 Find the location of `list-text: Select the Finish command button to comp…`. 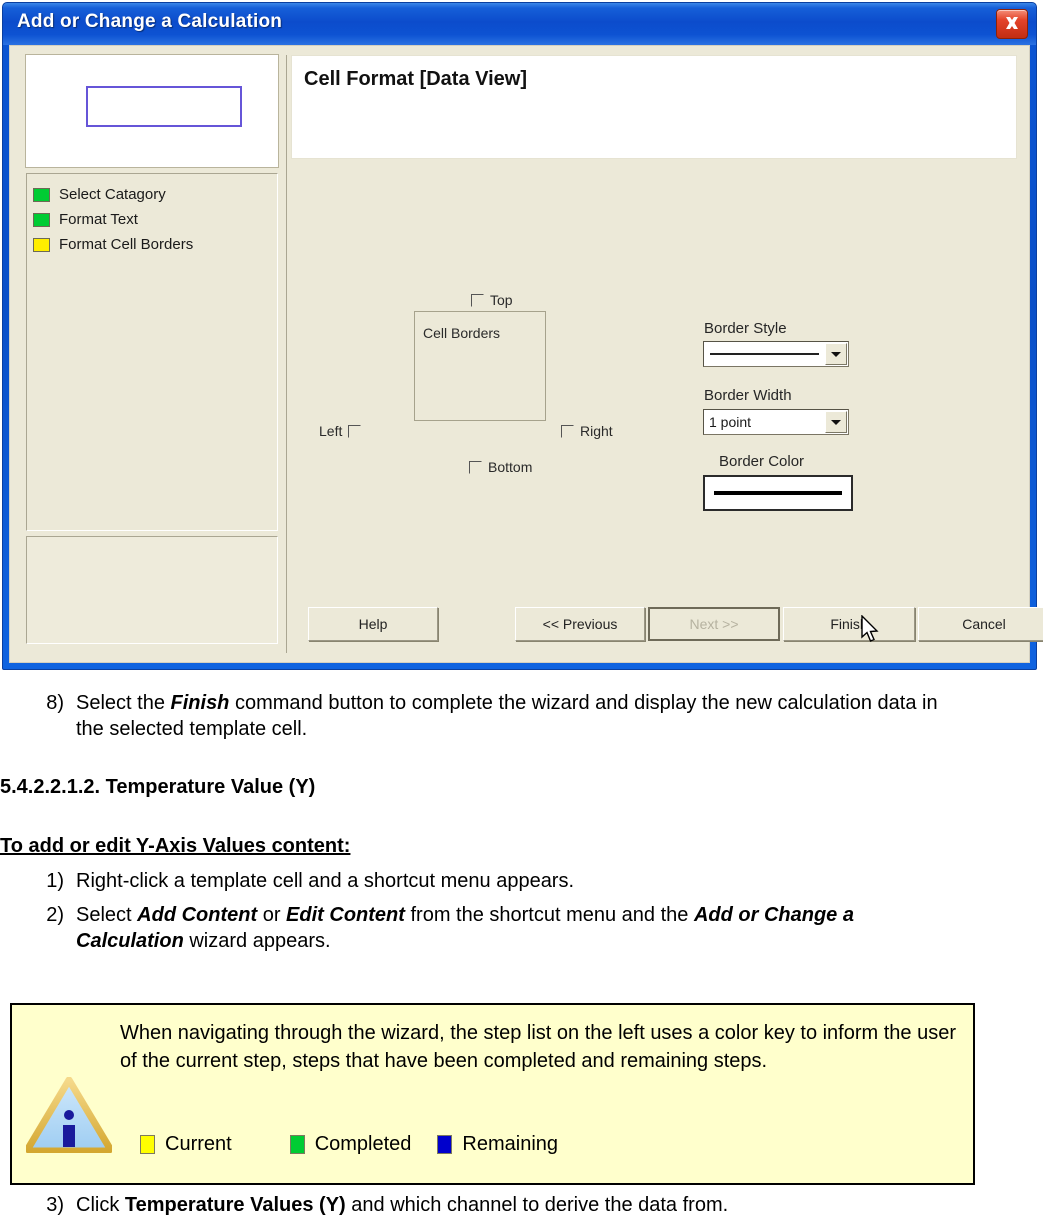

list-text: Select the Finish command button to comp… is located at coordinates (521, 716).